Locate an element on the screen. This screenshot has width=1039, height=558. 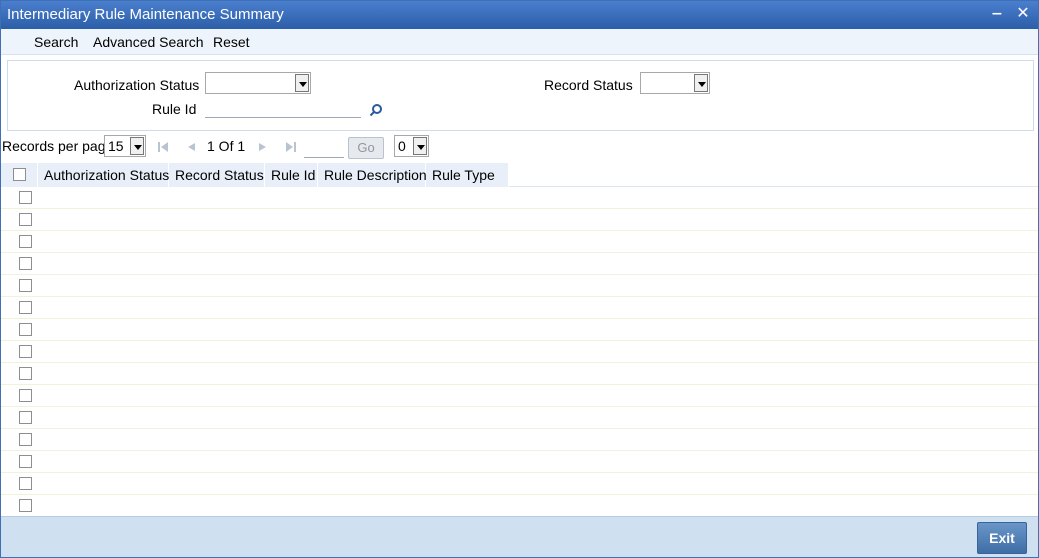
previous-page-icon is located at coordinates (191, 147).